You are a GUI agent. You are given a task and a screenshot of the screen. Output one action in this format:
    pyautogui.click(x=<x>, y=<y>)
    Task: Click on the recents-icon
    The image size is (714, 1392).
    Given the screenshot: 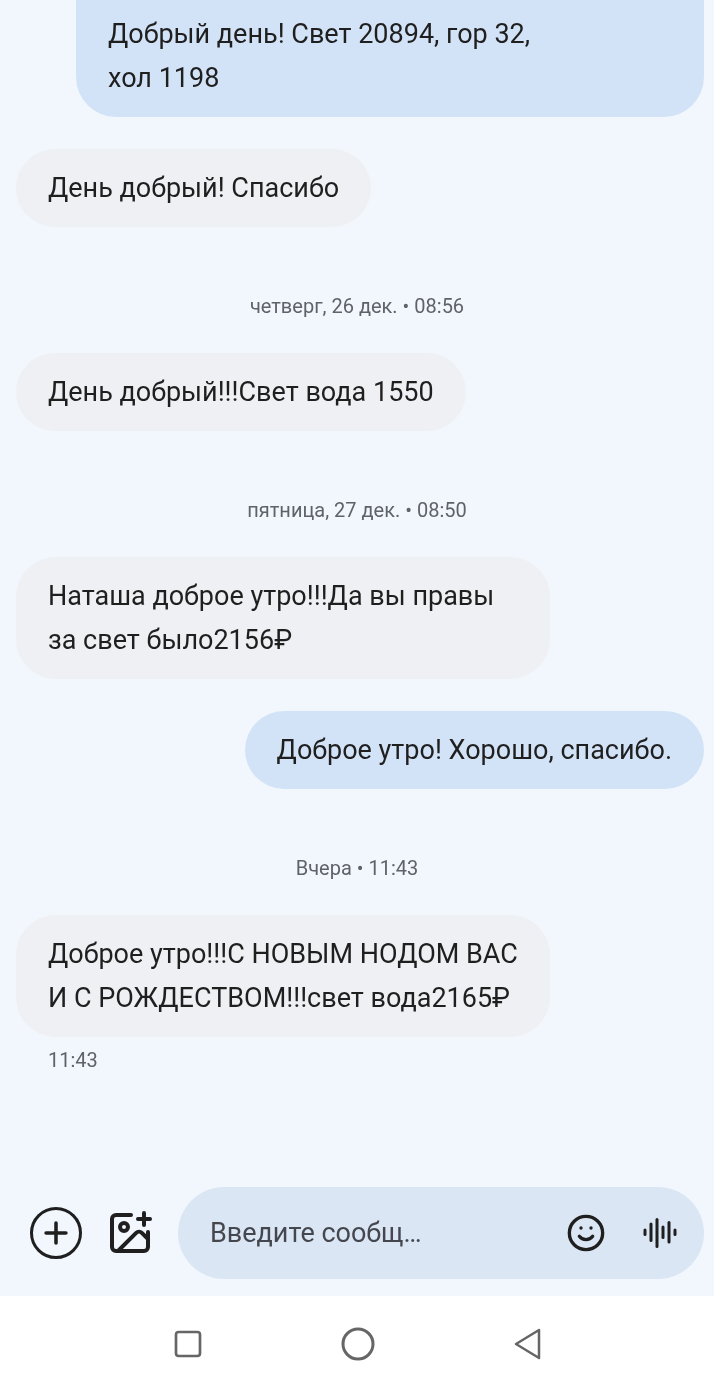 What is the action you would take?
    pyautogui.click(x=188, y=1344)
    